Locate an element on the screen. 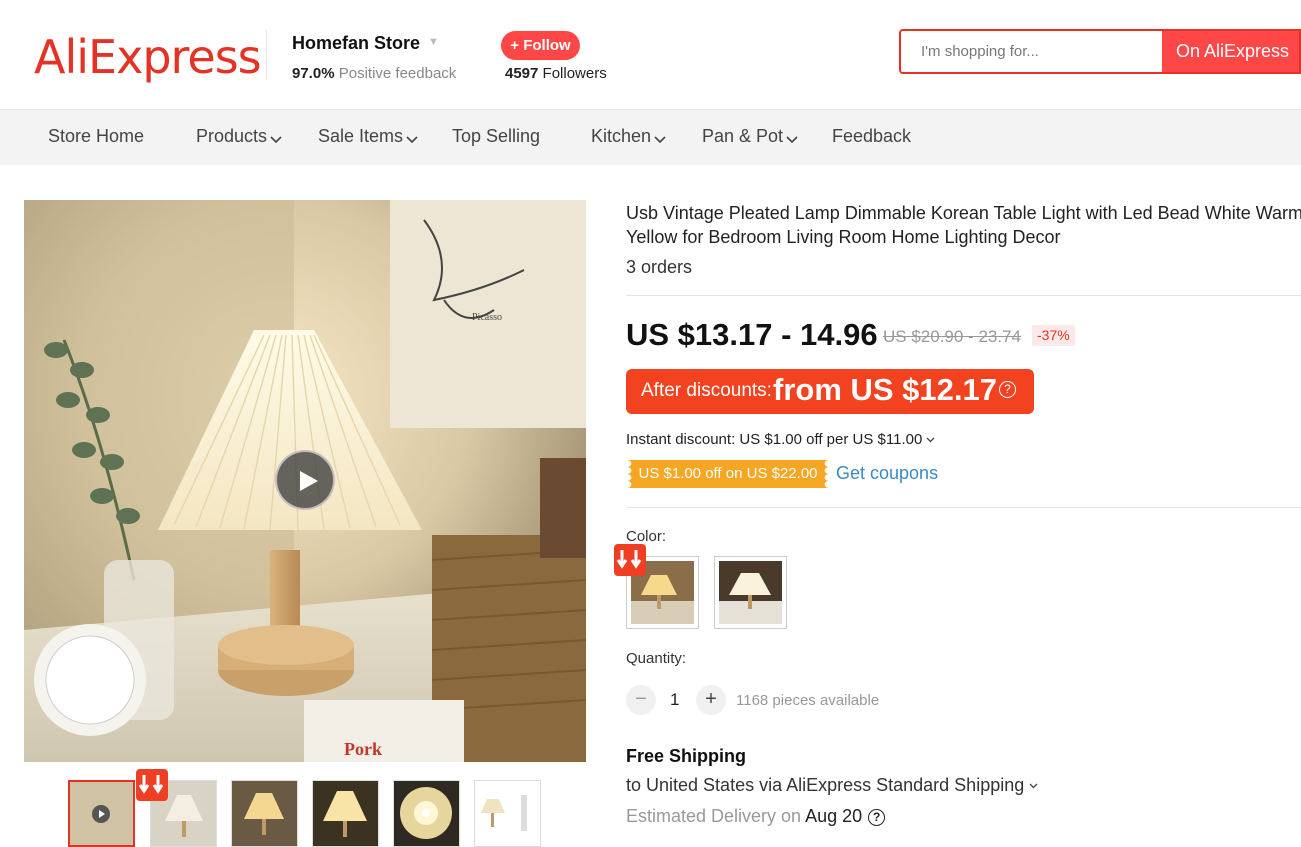  quantity-value: 1 is located at coordinates (674, 700).